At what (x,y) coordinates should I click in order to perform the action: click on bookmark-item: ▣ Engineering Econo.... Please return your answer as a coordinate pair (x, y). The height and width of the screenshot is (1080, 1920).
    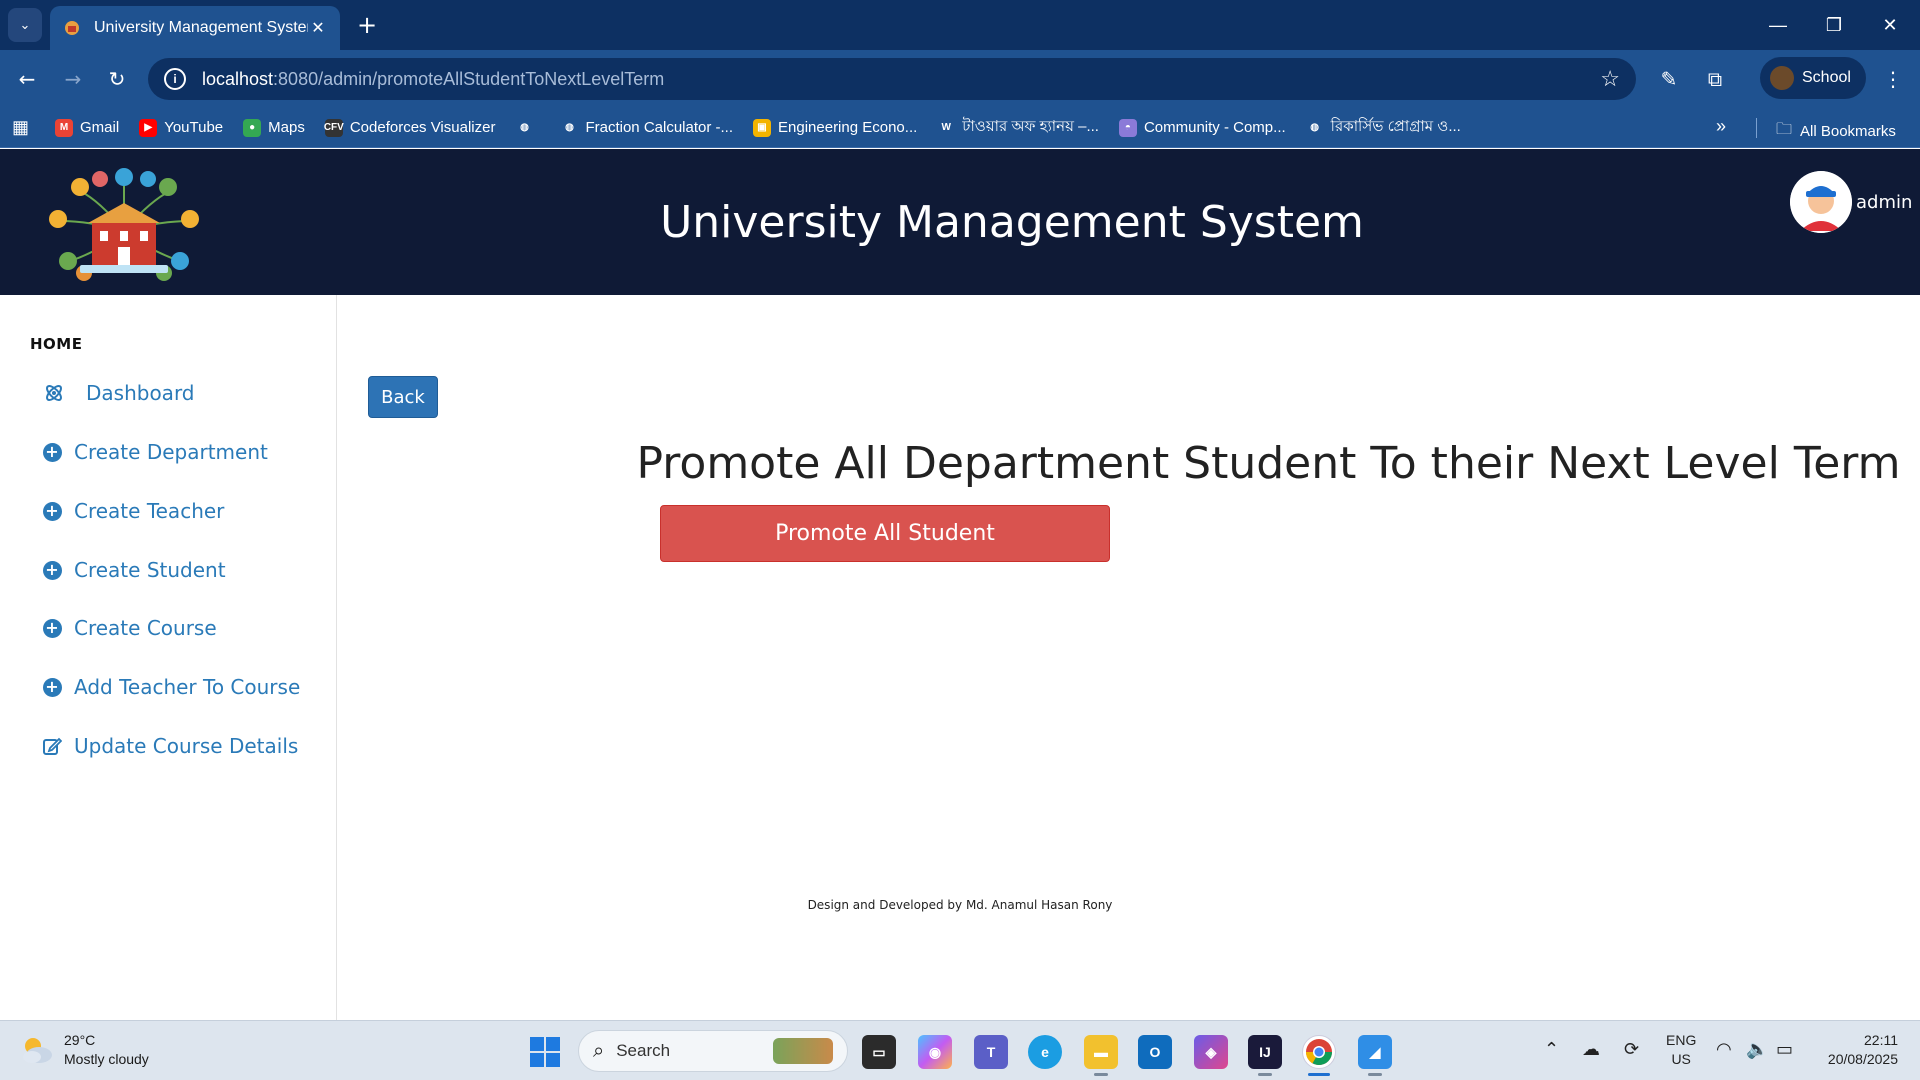
    Looking at the image, I should click on (835, 127).